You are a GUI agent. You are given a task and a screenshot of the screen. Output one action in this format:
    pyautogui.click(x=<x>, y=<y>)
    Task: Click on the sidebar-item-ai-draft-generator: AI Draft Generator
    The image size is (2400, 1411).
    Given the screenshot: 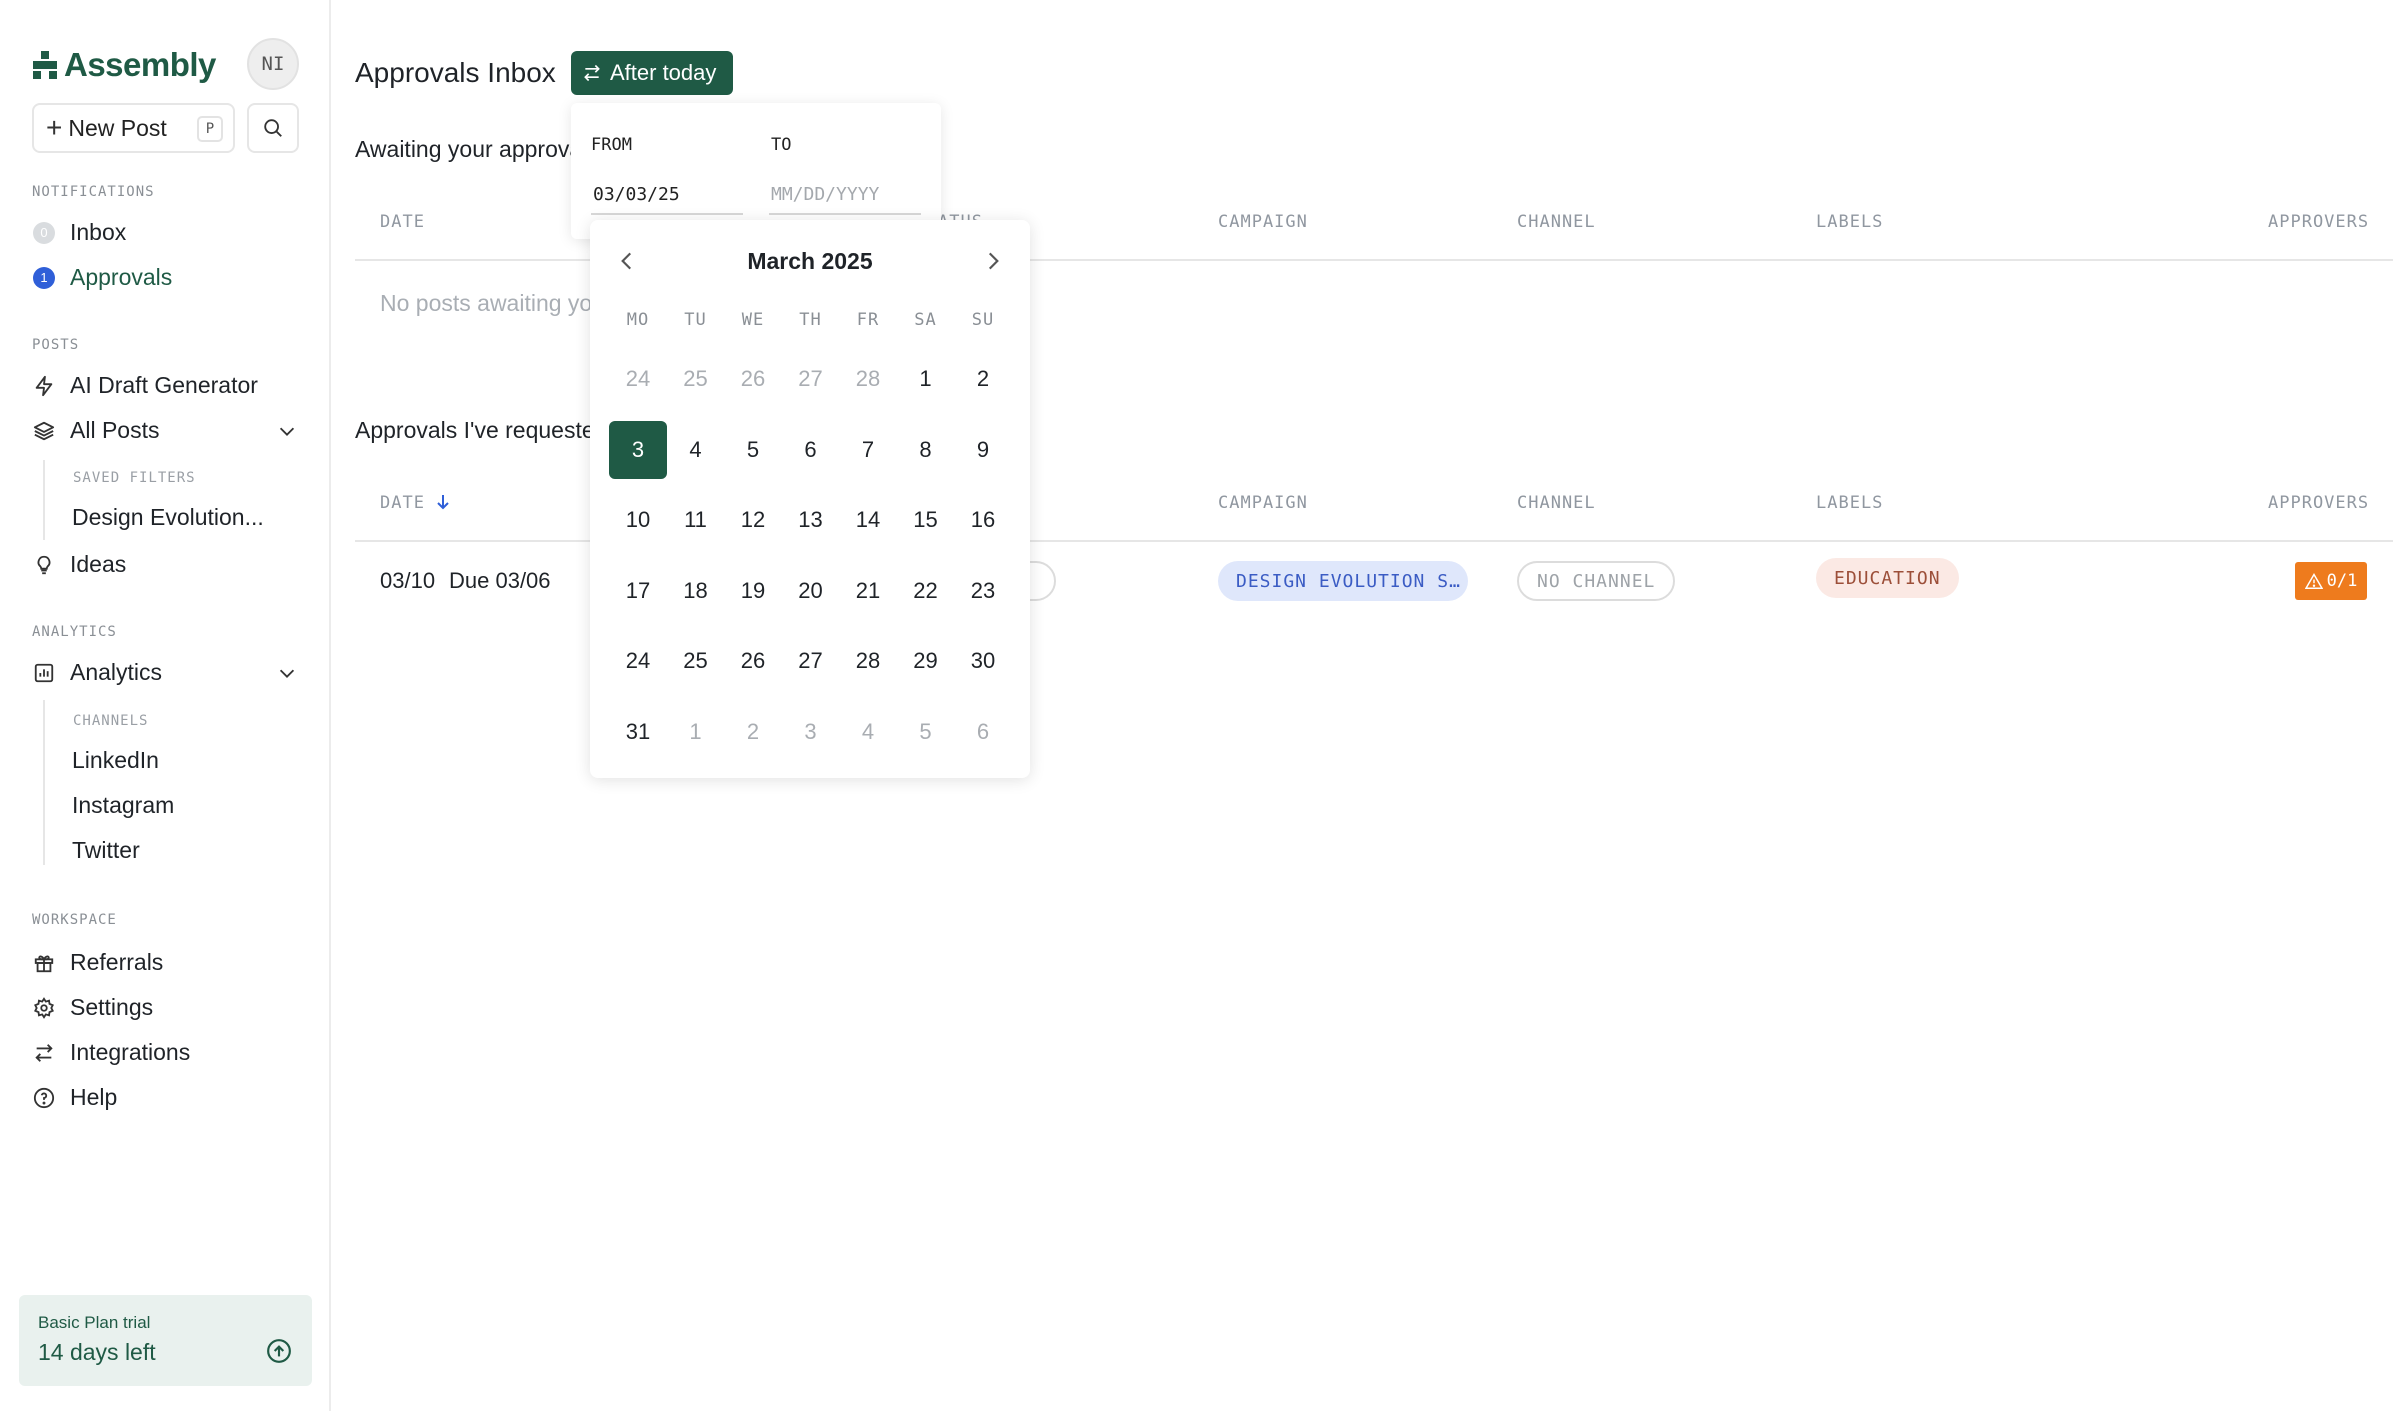 What is the action you would take?
    pyautogui.click(x=145, y=385)
    